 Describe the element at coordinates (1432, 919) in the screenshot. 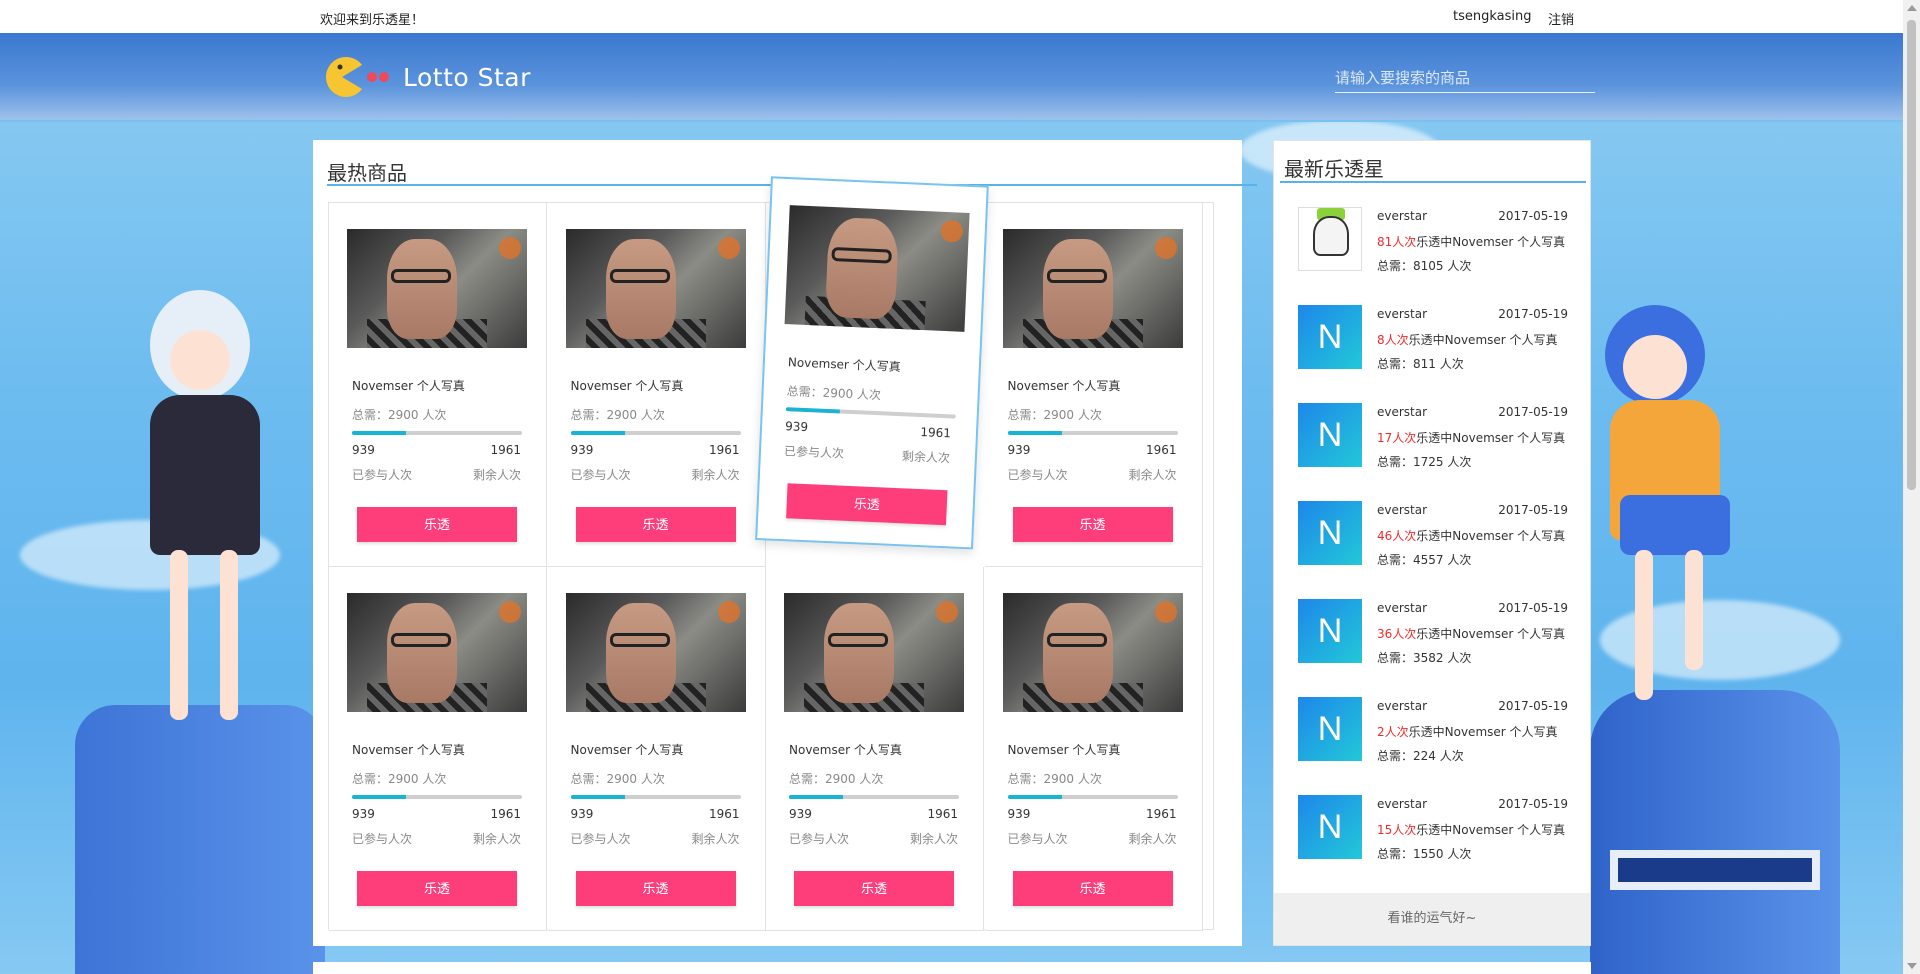

I see `see-luck-link: 看谁的运气好~` at that location.